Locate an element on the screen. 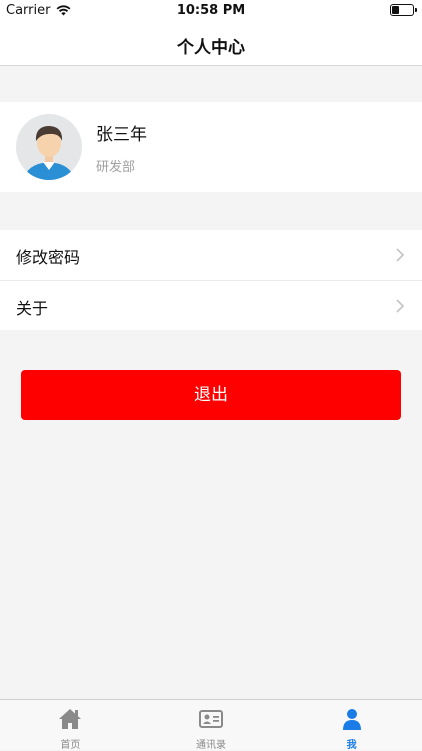  change-password-item: 修改密码 is located at coordinates (211, 255).